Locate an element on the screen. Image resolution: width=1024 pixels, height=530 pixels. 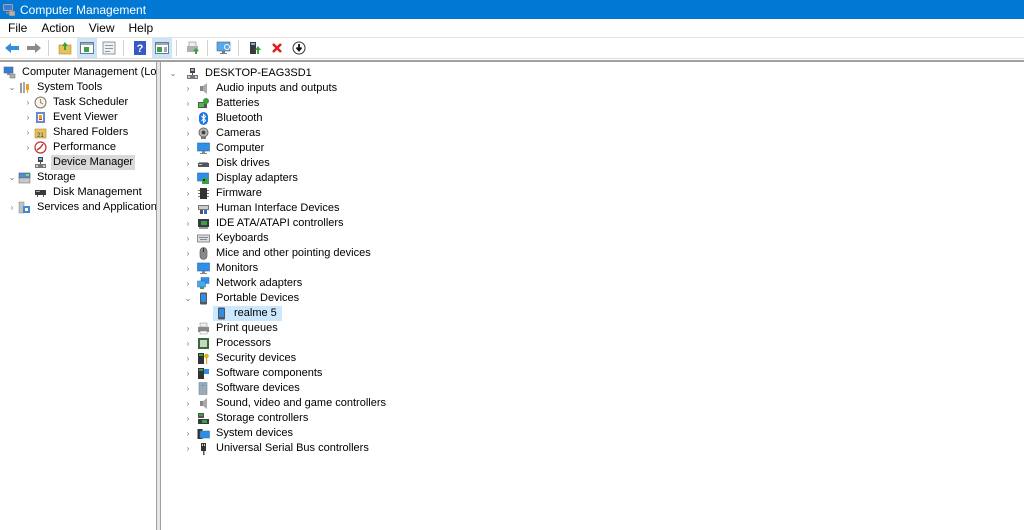
properties-button is located at coordinates (109, 48).